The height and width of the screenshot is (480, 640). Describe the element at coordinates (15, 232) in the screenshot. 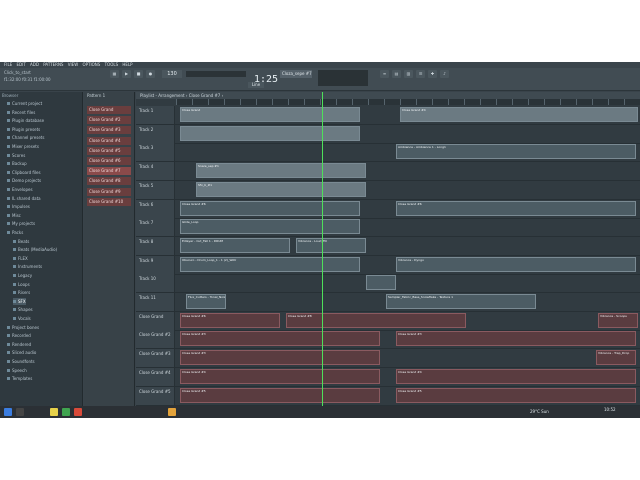

I see `browser-item: Packs` at that location.